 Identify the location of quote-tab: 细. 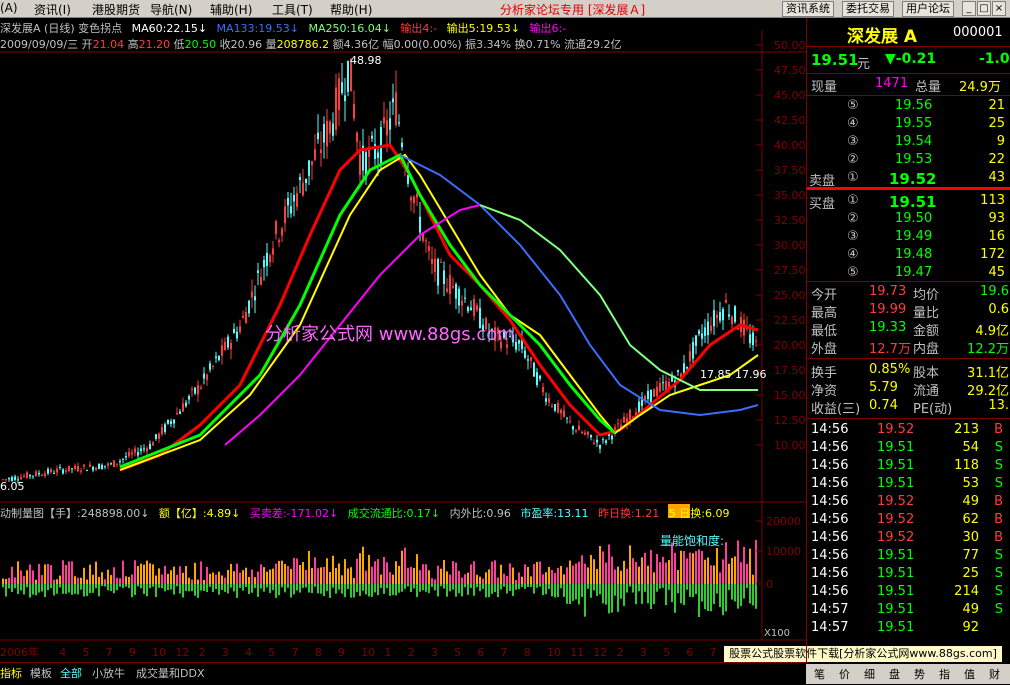
(869, 674).